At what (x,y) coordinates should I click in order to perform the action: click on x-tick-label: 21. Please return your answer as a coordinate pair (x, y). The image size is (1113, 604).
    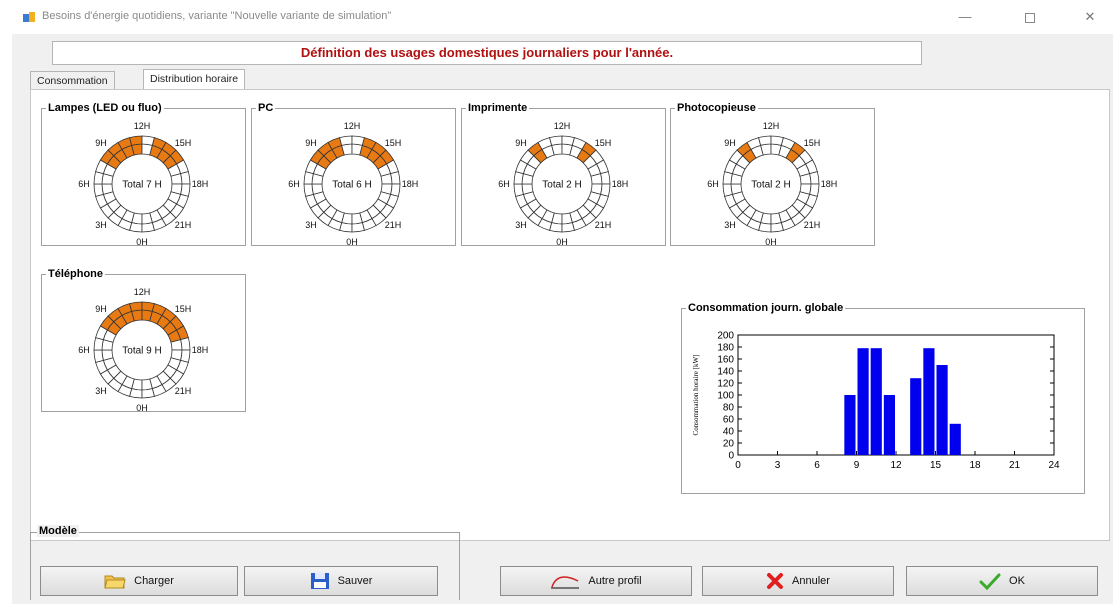
    Looking at the image, I should click on (1015, 465).